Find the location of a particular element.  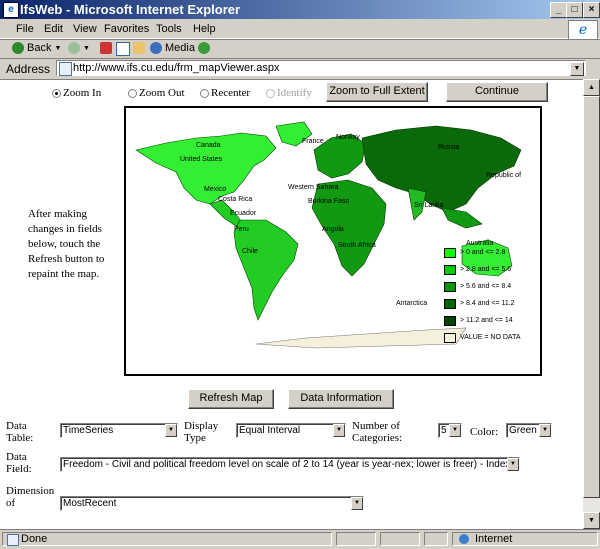

ie-logo-icon: e is located at coordinates (583, 30).